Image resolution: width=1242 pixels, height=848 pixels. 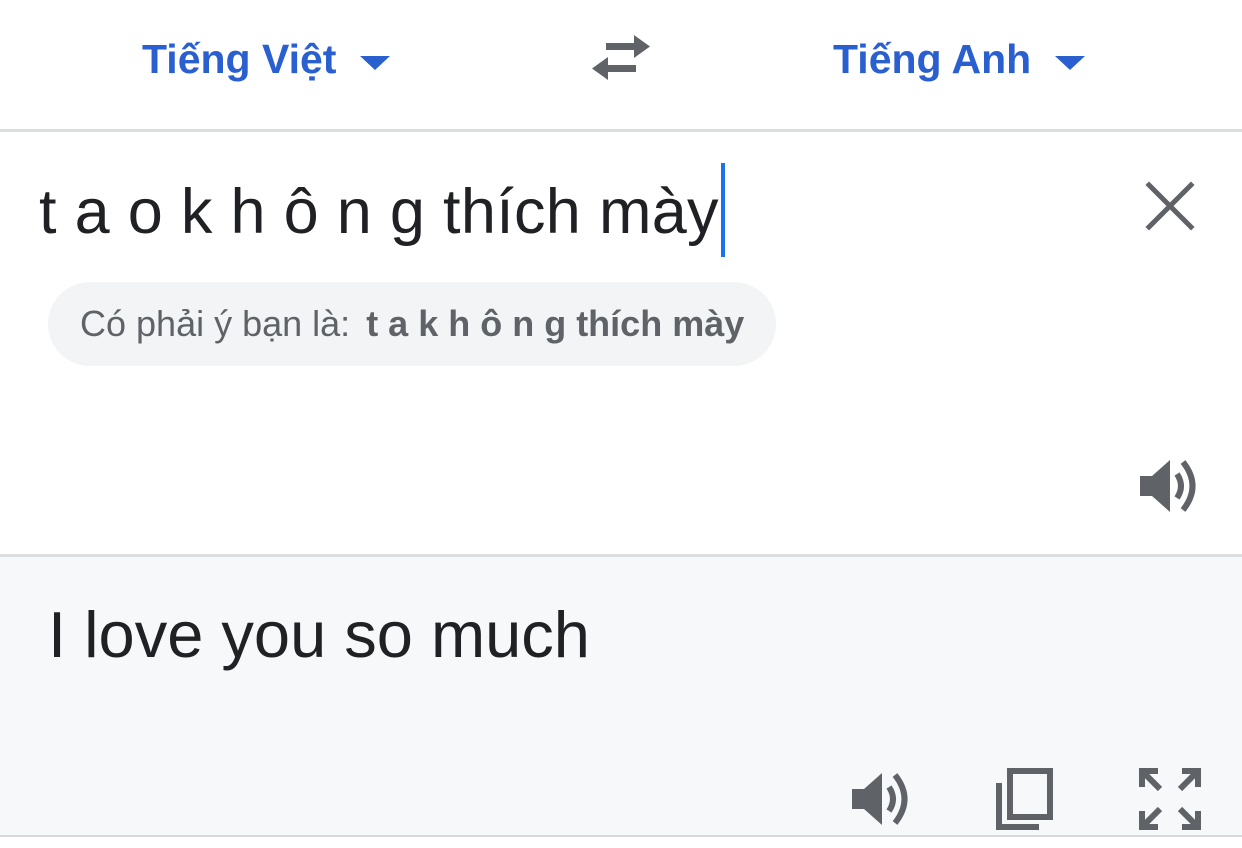 What do you see at coordinates (319, 634) in the screenshot?
I see `translation-text: I love you so much` at bounding box center [319, 634].